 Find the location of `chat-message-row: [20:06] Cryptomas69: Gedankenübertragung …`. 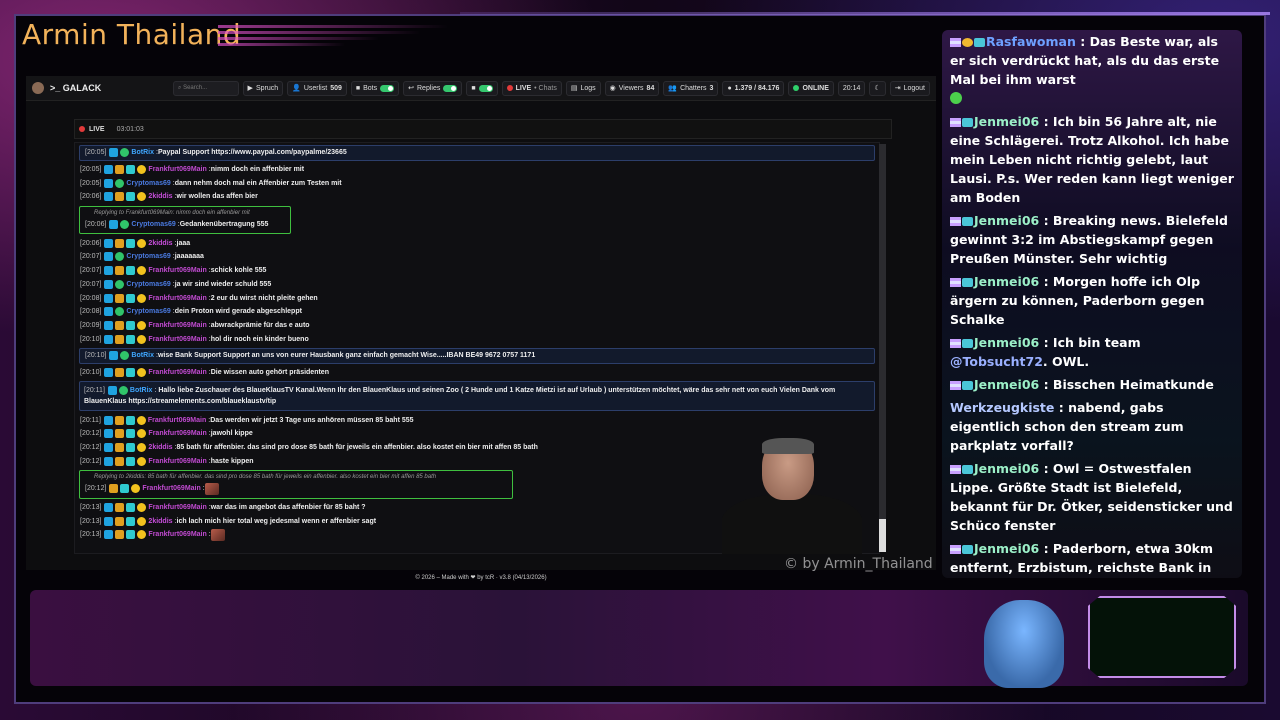

chat-message-row: [20:06] Cryptomas69: Gedankenübertragung … is located at coordinates (185, 225).